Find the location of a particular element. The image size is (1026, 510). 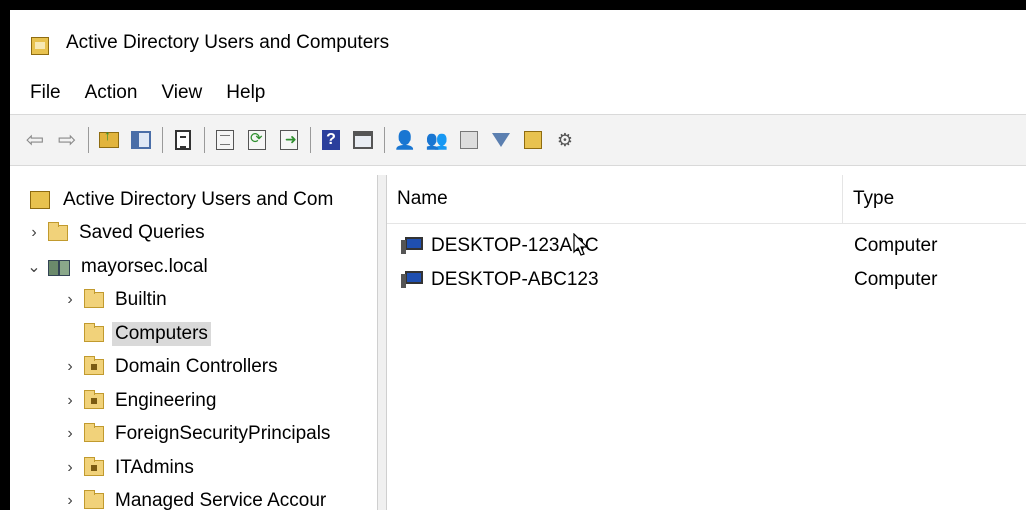

new-ou-icon is located at coordinates (469, 140).